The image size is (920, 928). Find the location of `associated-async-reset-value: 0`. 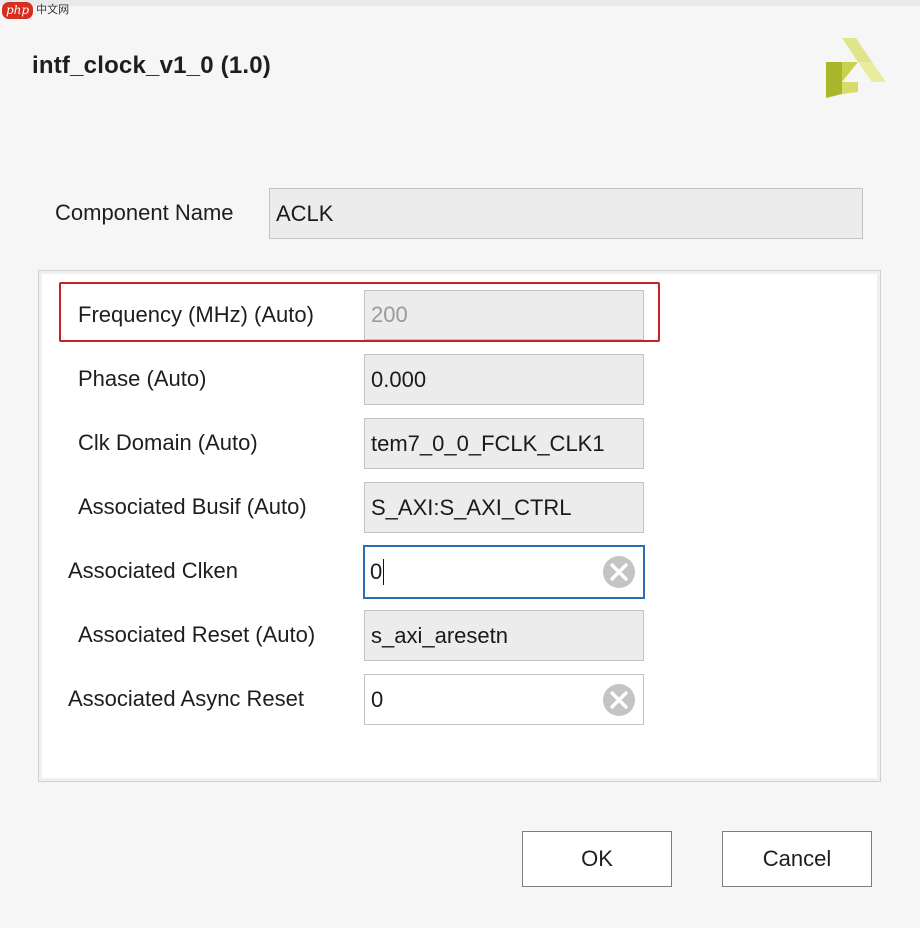

associated-async-reset-value: 0 is located at coordinates (377, 699).